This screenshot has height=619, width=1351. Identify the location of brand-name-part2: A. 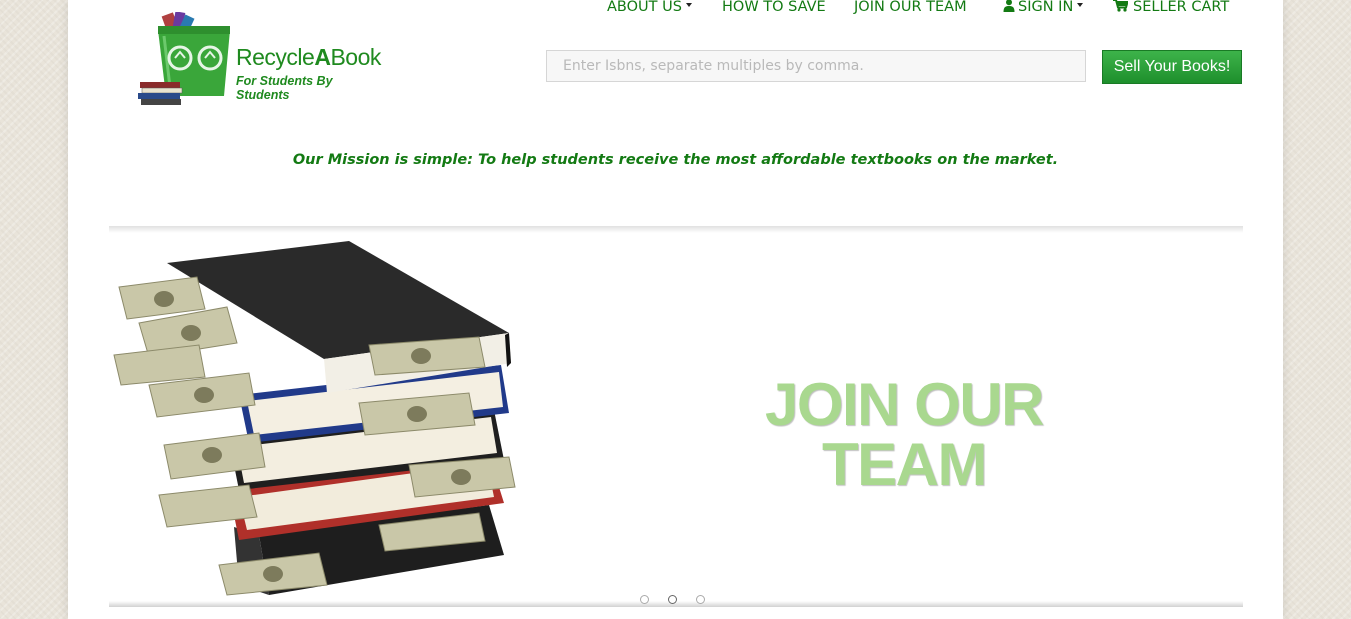
(322, 57).